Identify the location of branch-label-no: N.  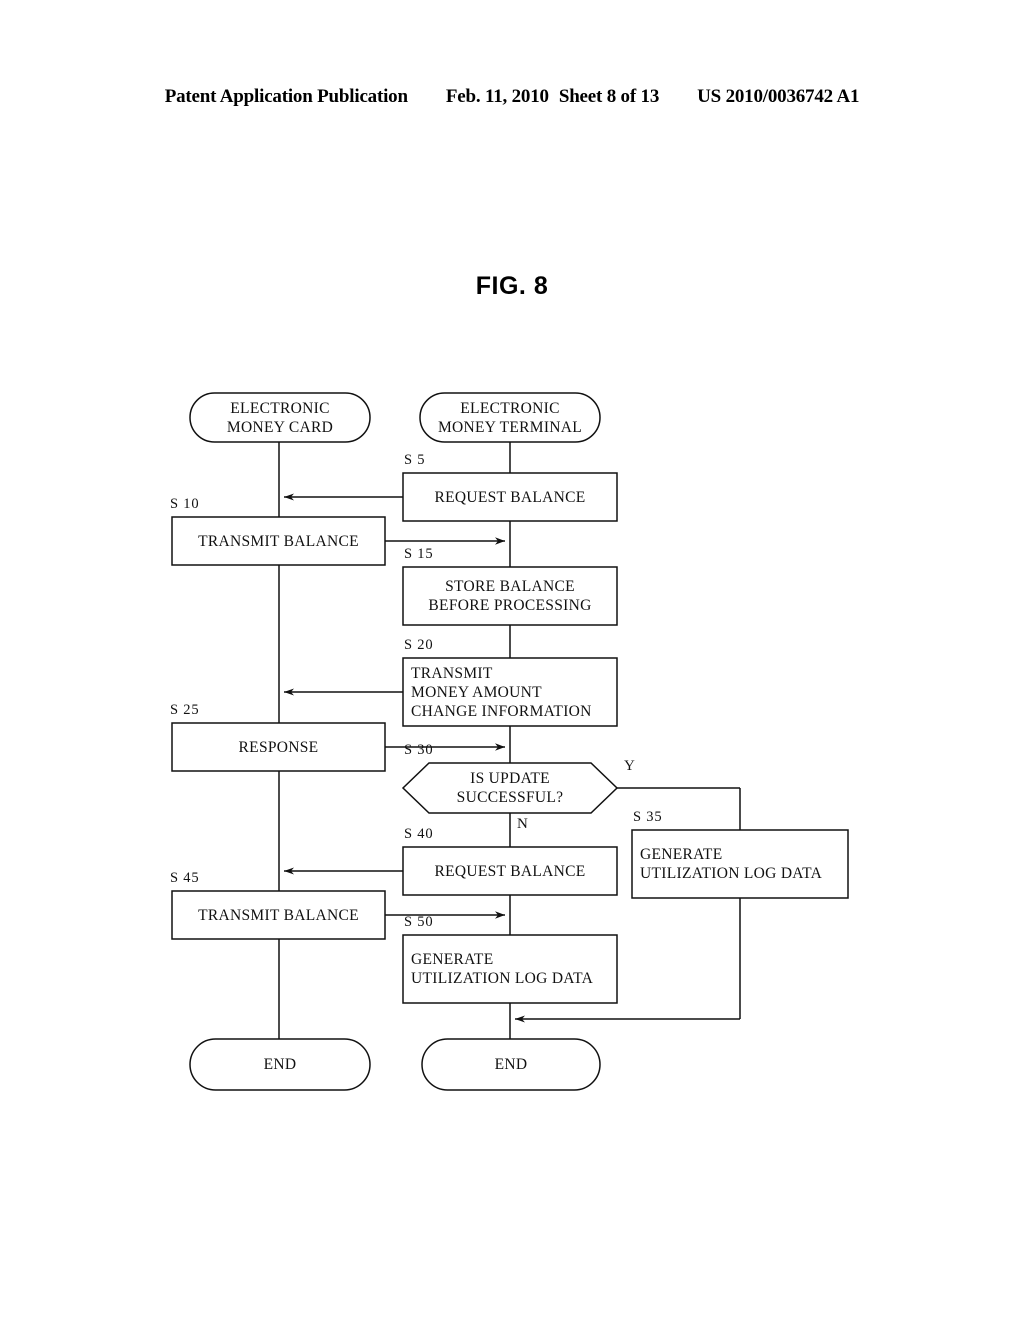
(522, 824).